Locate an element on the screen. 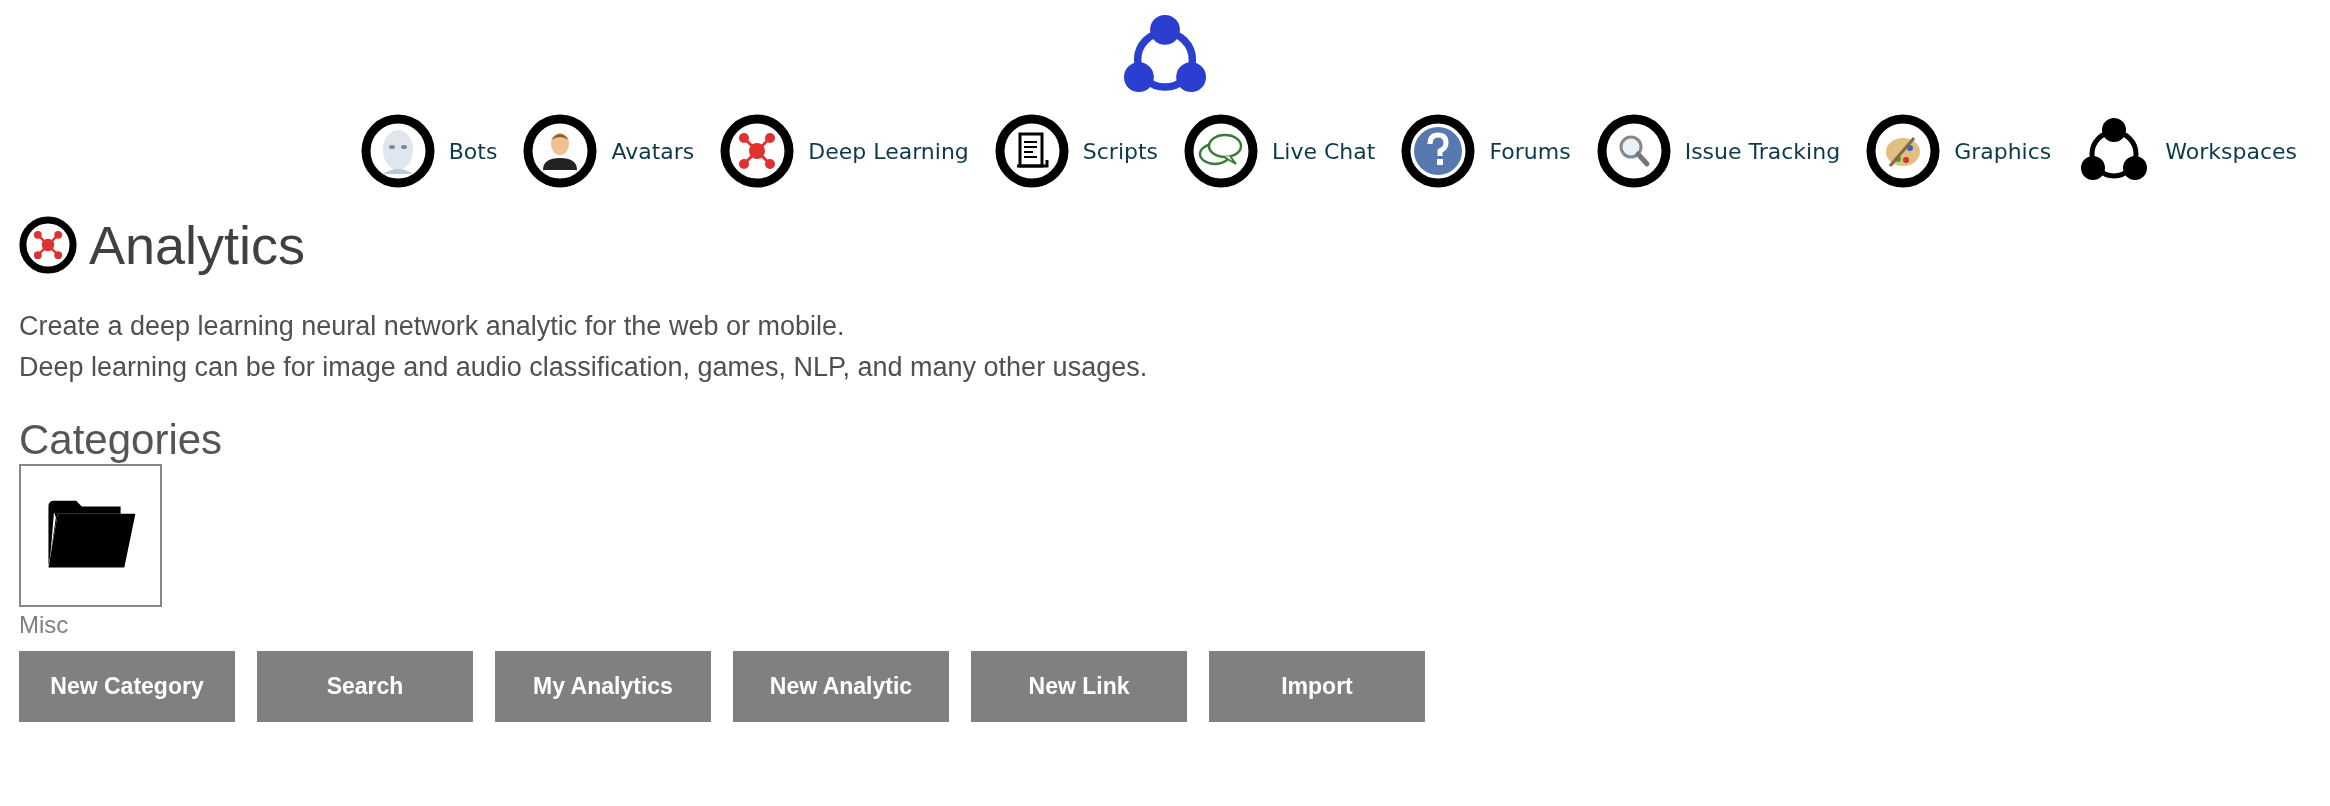 Image resolution: width=2330 pixels, height=806 pixels. description-text: Create a deep learning neural network analytic for the web or mobile. is located at coordinates (432, 326).